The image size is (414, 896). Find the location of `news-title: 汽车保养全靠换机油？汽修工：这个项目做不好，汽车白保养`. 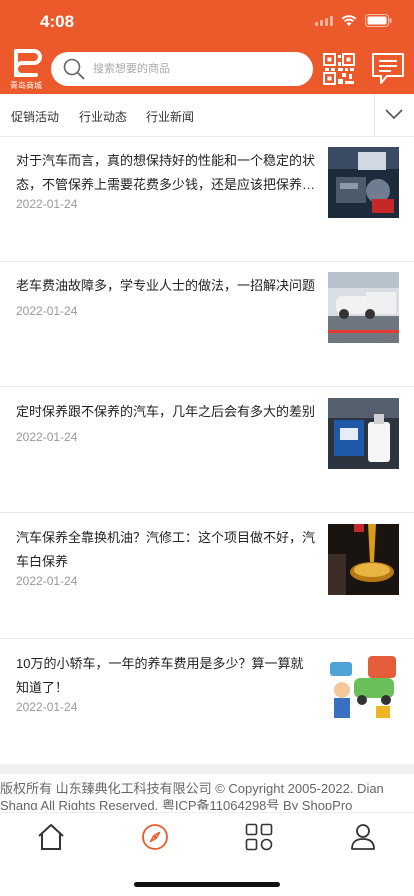

news-title: 汽车保养全靠换机油？汽修工：这个项目做不好，汽车白保养 is located at coordinates (166, 549).